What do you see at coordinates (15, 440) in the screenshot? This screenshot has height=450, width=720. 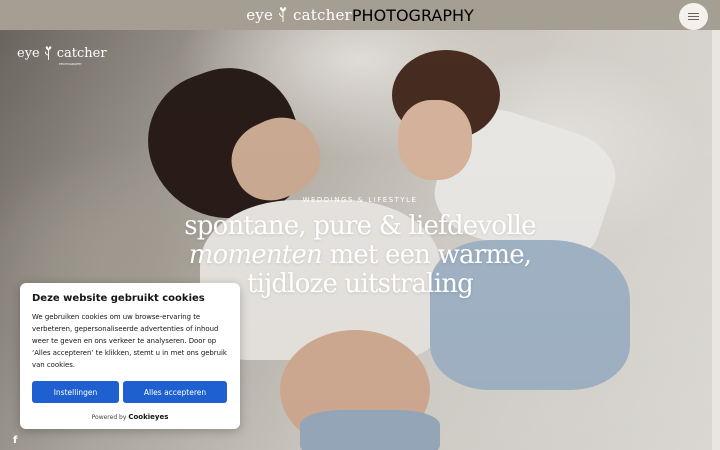 I see `facebook-icon: f` at bounding box center [15, 440].